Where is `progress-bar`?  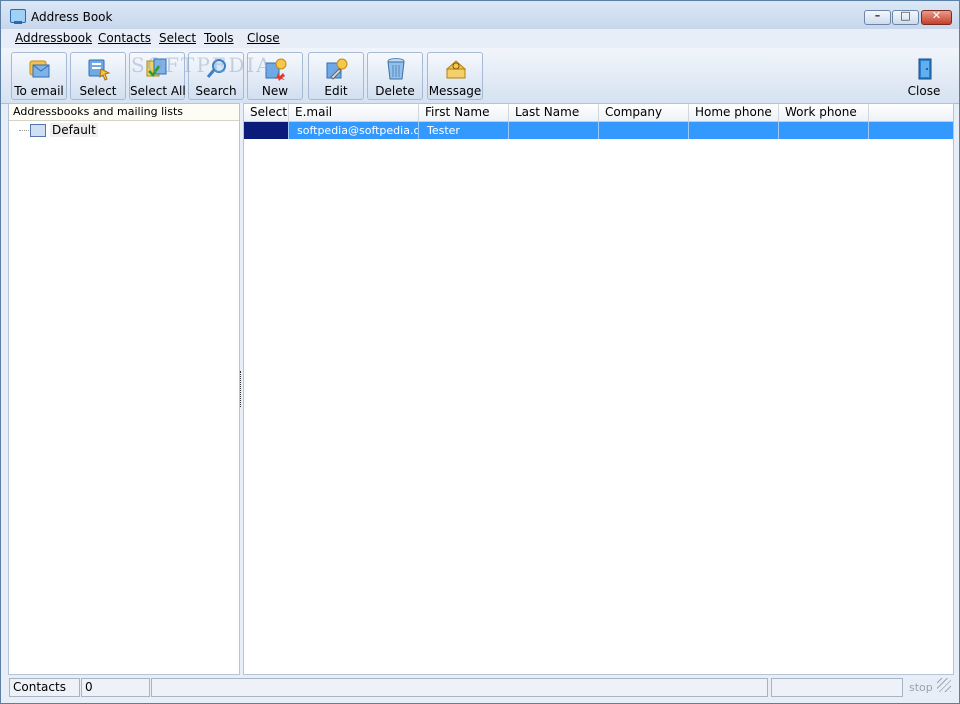 progress-bar is located at coordinates (837, 687).